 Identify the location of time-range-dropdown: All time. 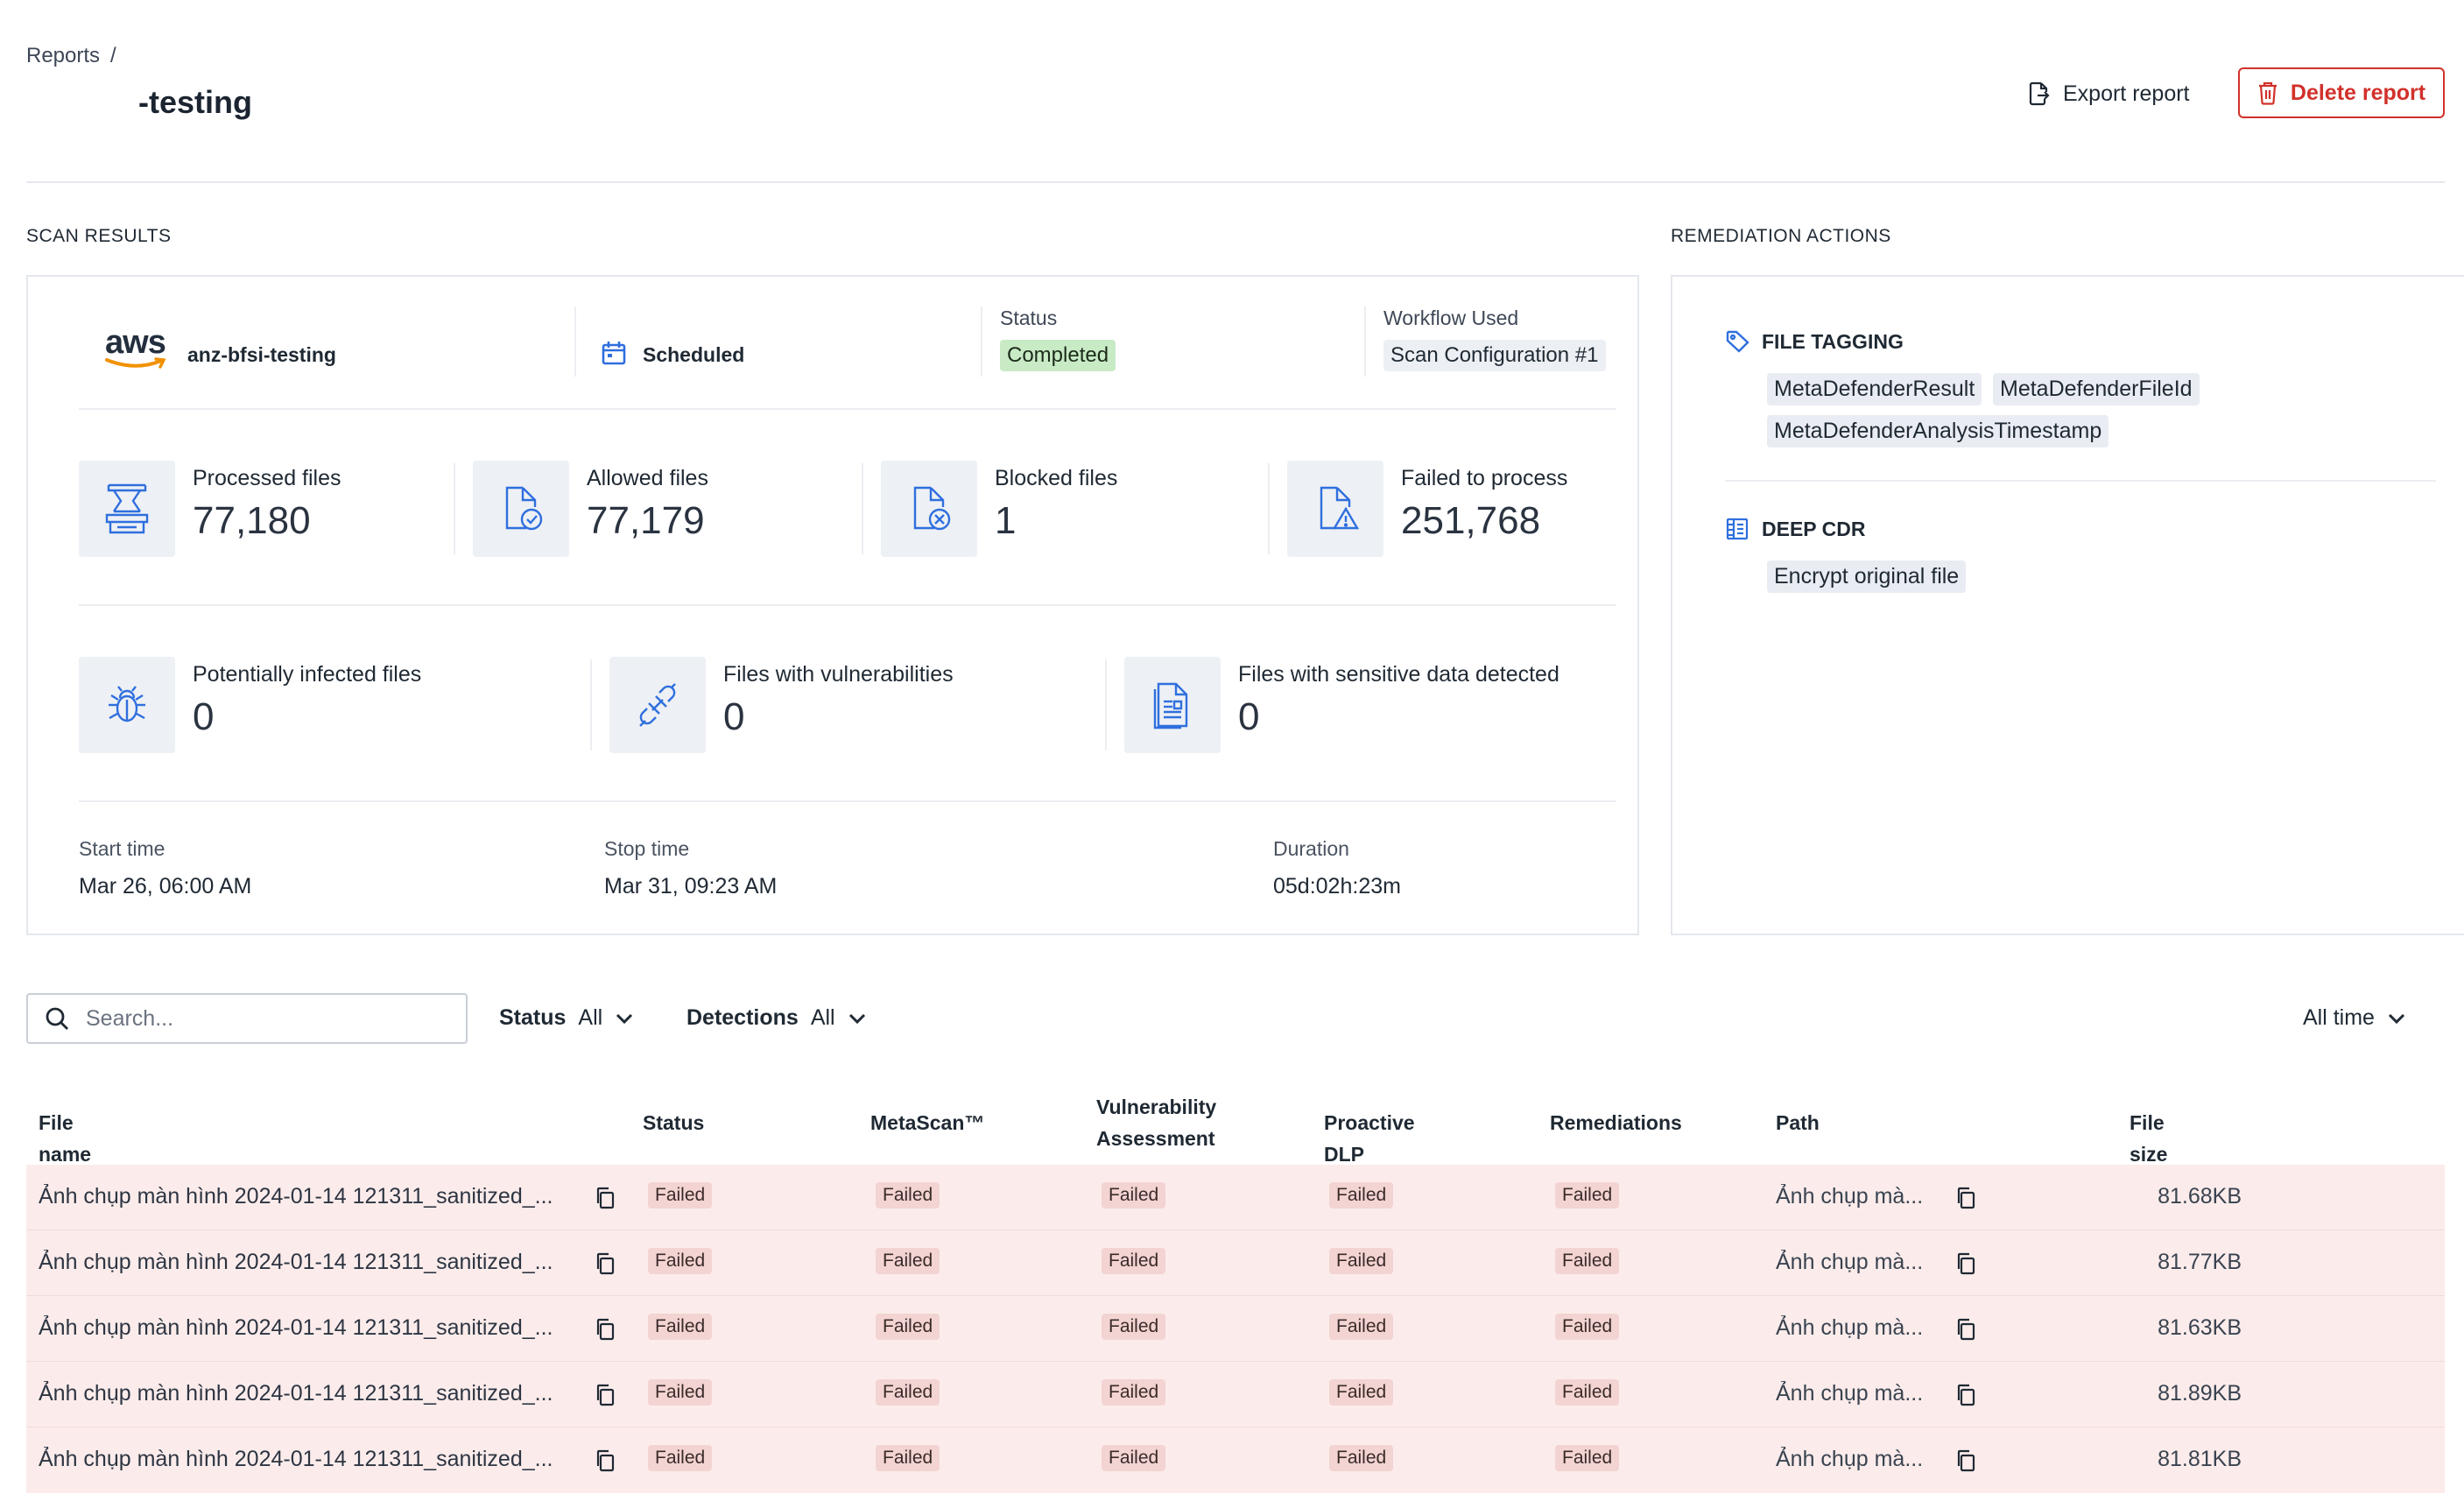
(2355, 1018).